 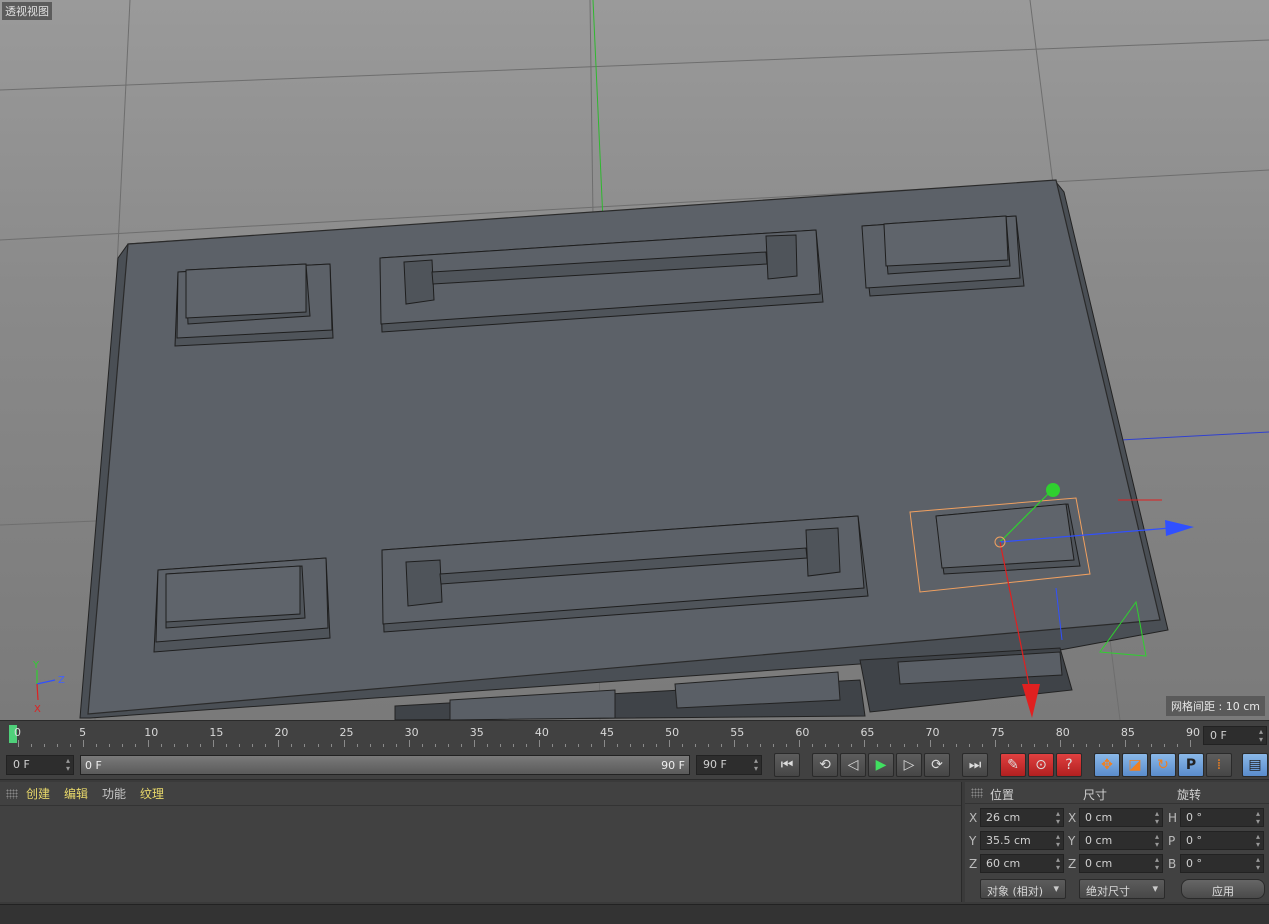 What do you see at coordinates (1022, 817) in the screenshot?
I see `position-x-field: 26 cm ▴ ▾` at bounding box center [1022, 817].